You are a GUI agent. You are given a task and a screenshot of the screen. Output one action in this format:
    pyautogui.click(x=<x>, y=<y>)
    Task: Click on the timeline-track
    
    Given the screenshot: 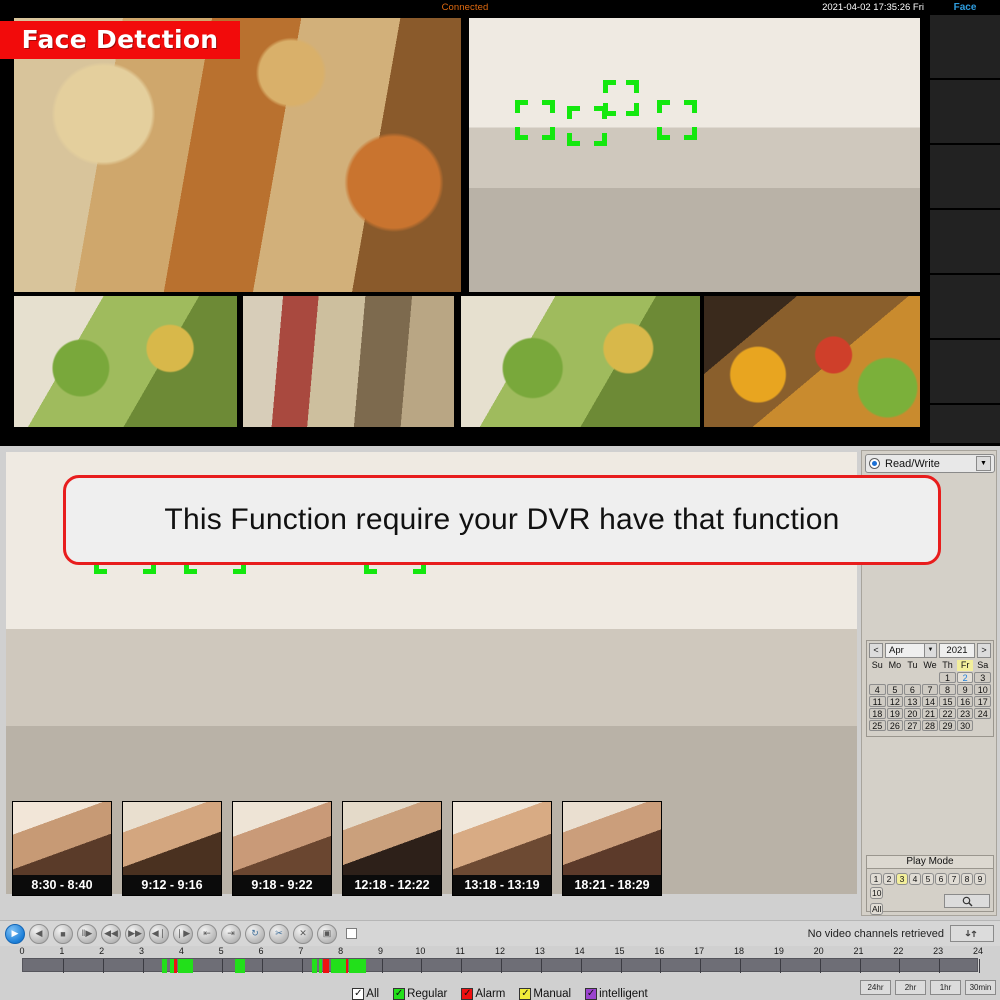 What is the action you would take?
    pyautogui.click(x=501, y=965)
    